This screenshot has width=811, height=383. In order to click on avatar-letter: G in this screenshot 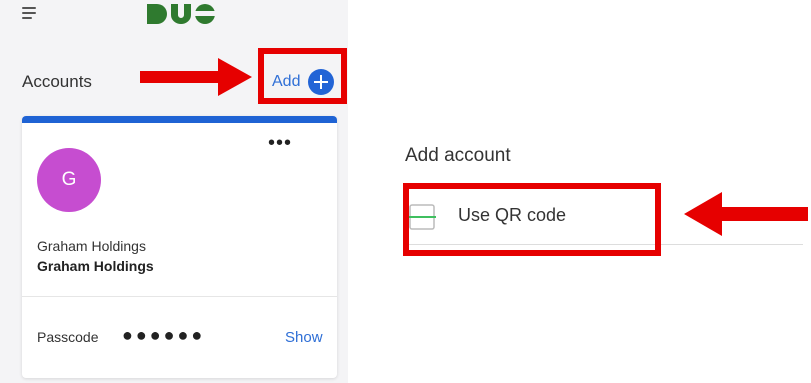, I will do `click(69, 179)`.